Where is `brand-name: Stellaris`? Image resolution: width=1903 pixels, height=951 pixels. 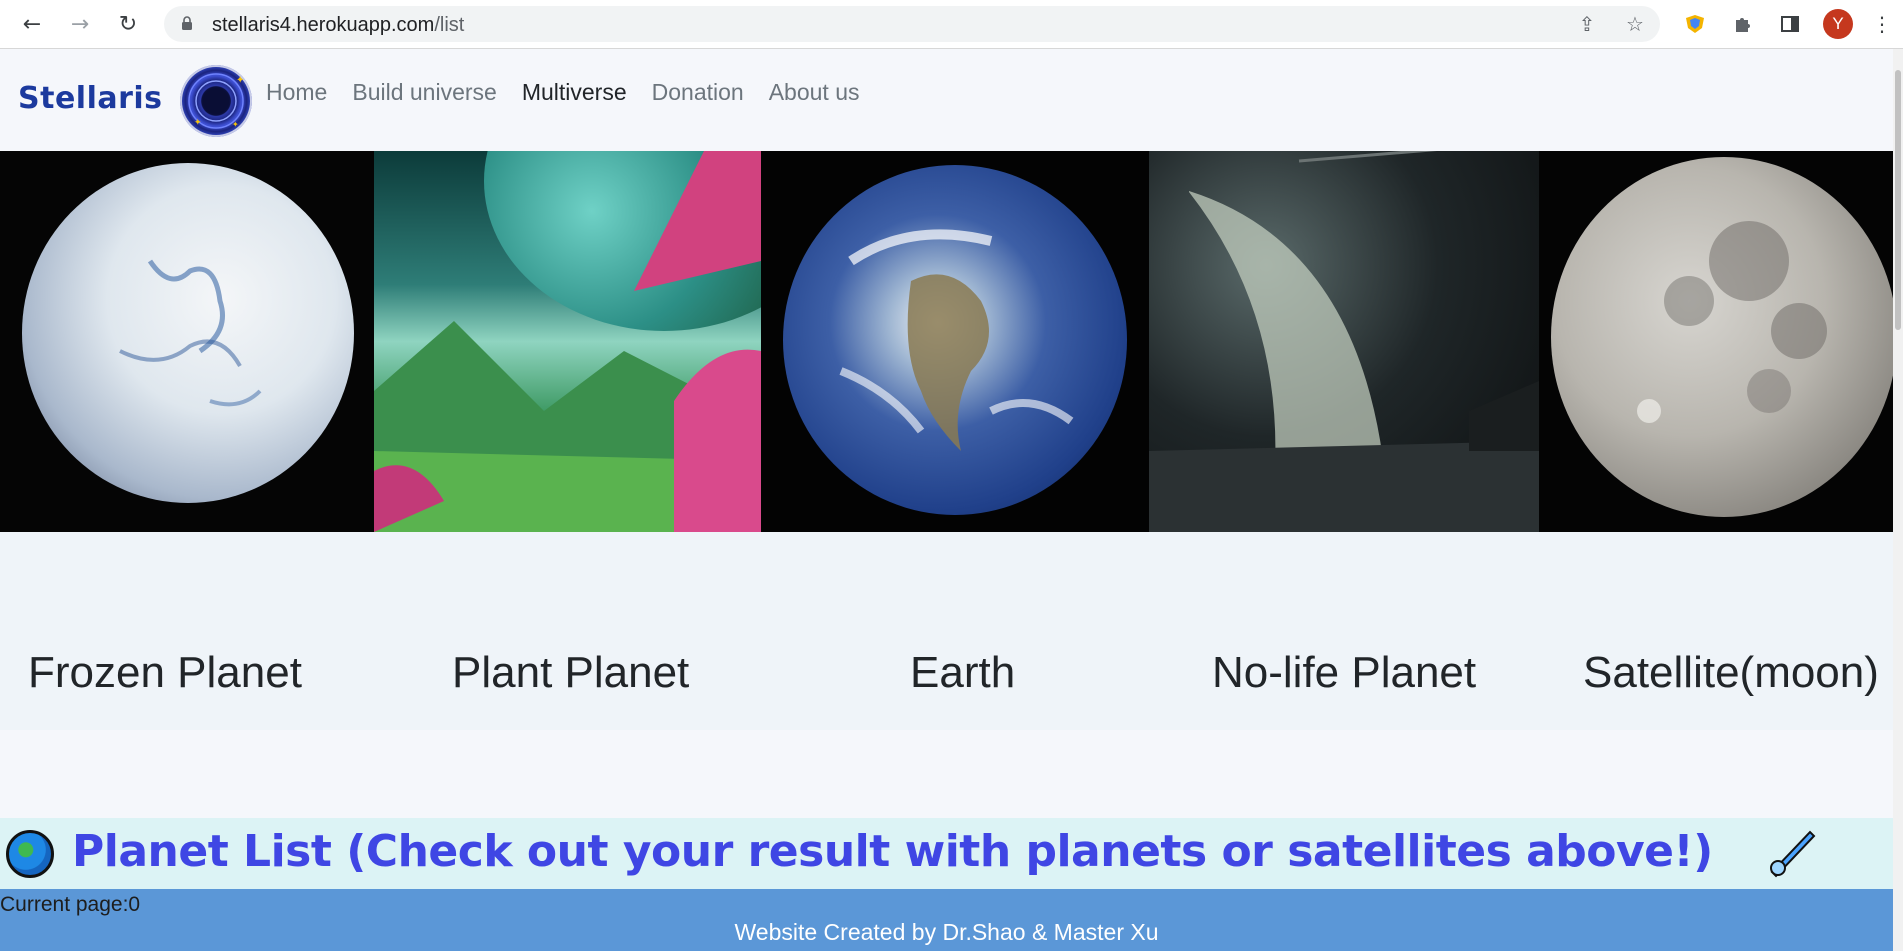 brand-name: Stellaris is located at coordinates (90, 98).